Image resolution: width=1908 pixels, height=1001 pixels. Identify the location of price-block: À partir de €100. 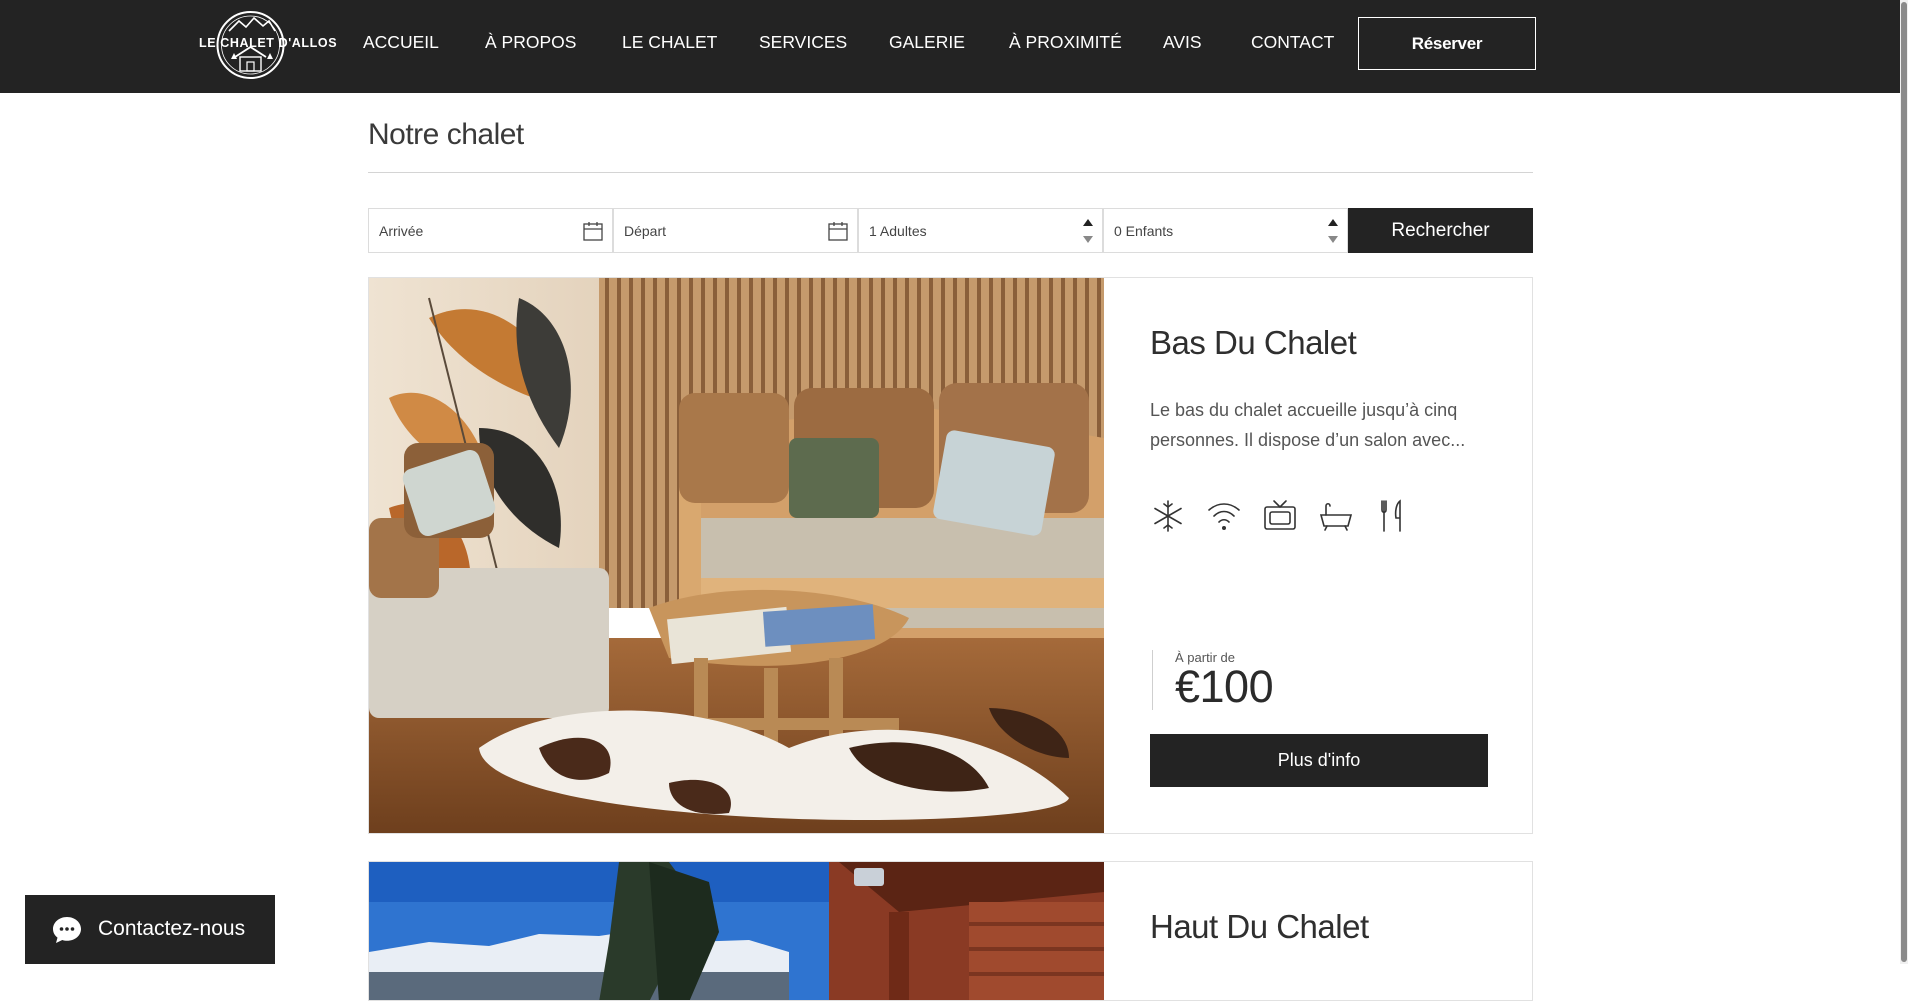
(1213, 681).